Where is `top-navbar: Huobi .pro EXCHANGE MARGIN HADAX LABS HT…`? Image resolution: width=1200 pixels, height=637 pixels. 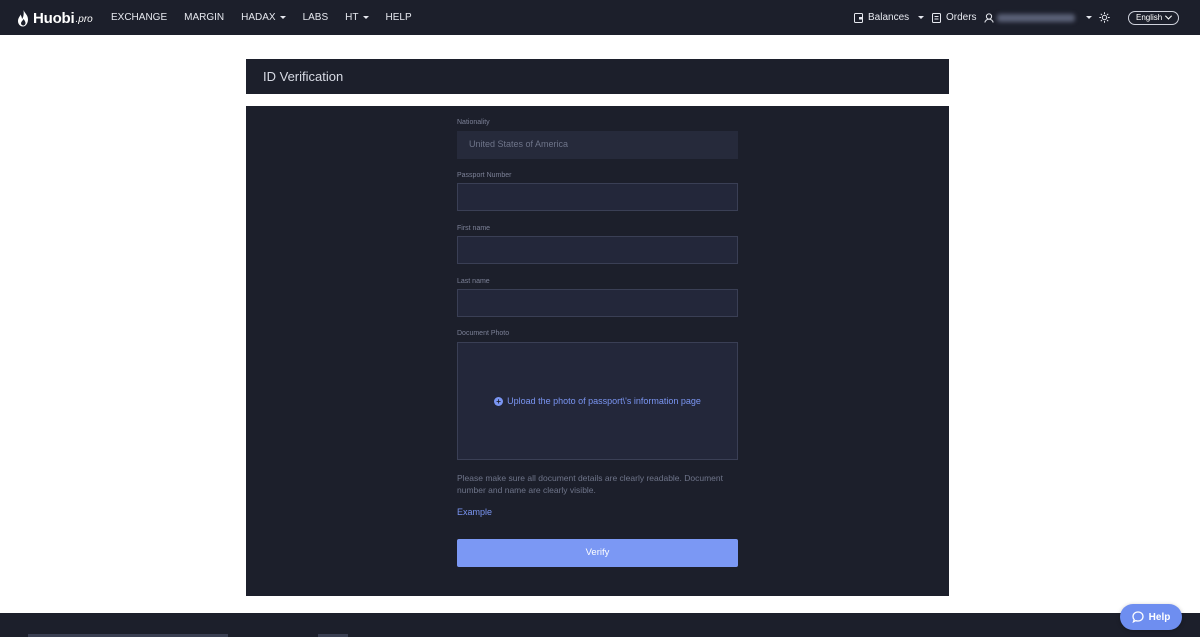 top-navbar: Huobi .pro EXCHANGE MARGIN HADAX LABS HT… is located at coordinates (600, 17).